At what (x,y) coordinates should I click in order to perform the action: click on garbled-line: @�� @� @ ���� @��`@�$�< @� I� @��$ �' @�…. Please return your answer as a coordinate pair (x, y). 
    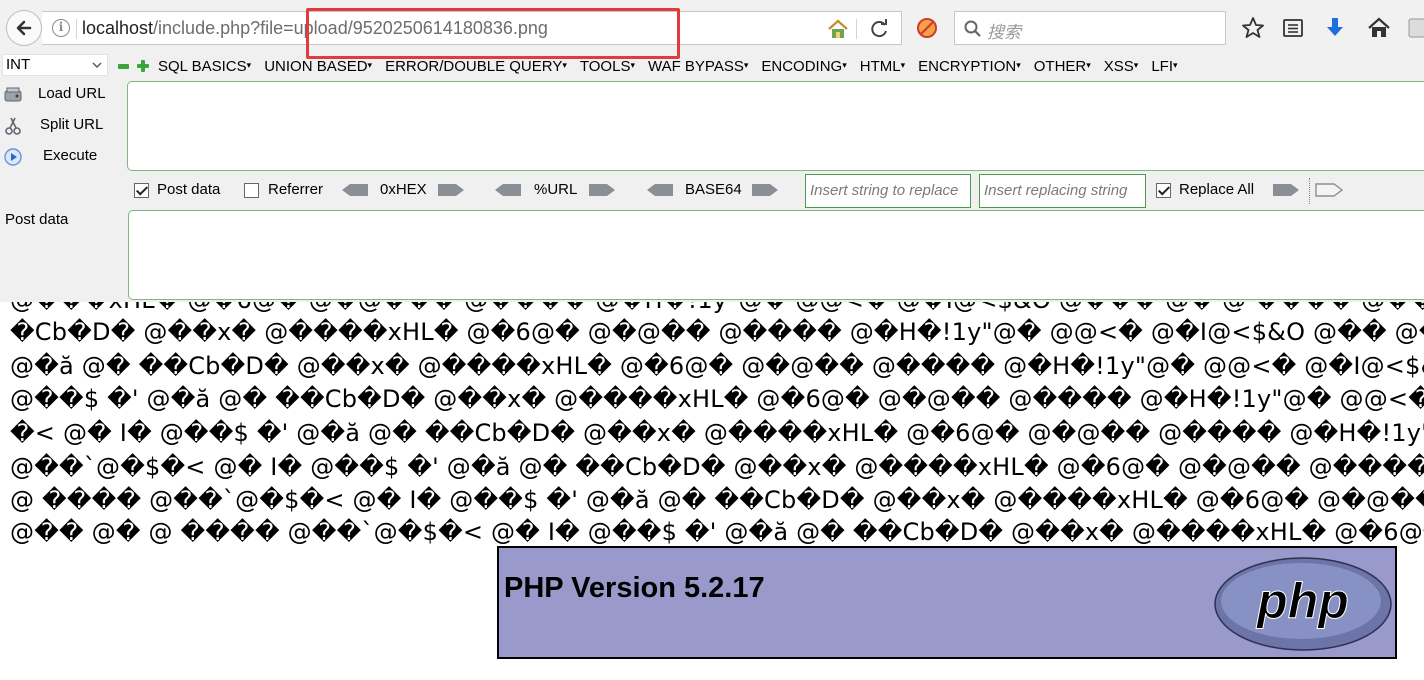
    Looking at the image, I should click on (717, 532).